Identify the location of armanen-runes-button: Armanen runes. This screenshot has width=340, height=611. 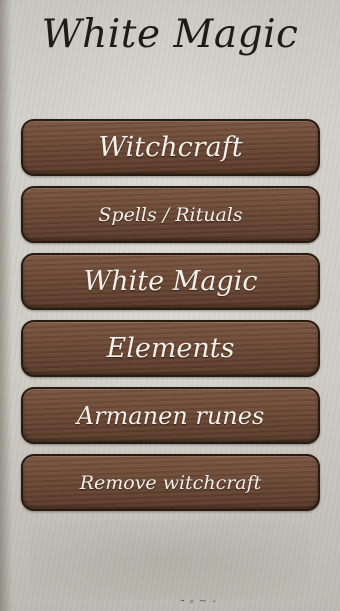
(170, 415).